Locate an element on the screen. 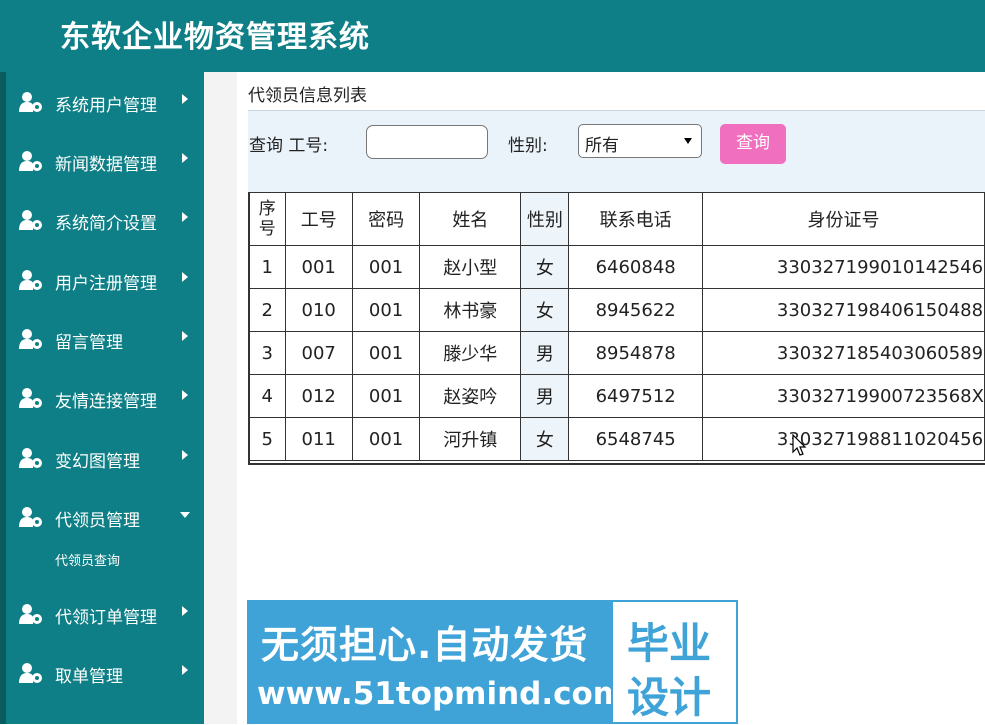  query-label: 查询 工号: is located at coordinates (289, 146).